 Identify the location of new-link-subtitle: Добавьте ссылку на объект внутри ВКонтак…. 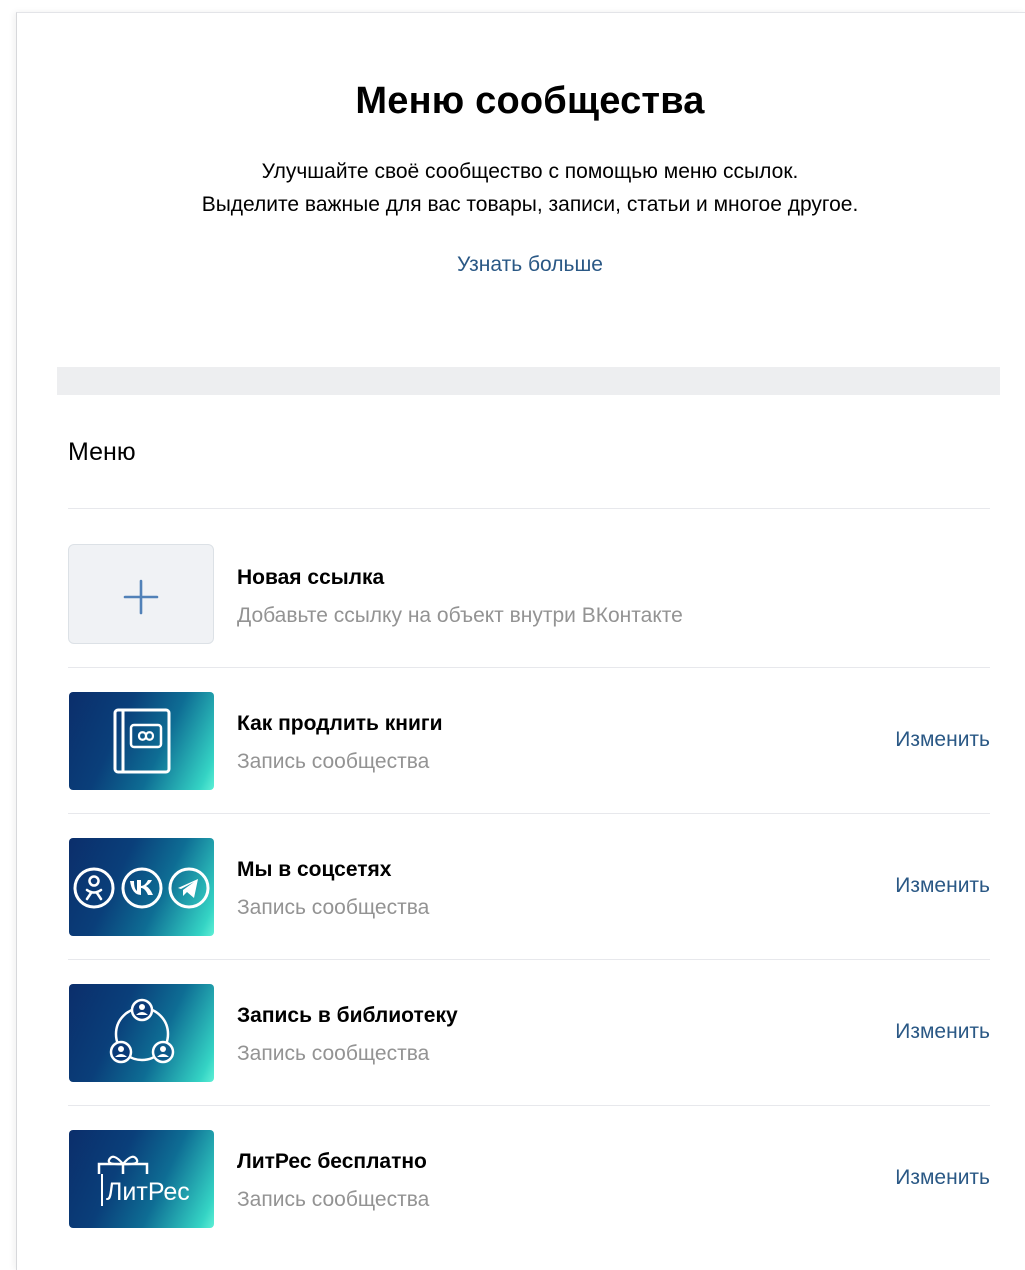
(460, 615).